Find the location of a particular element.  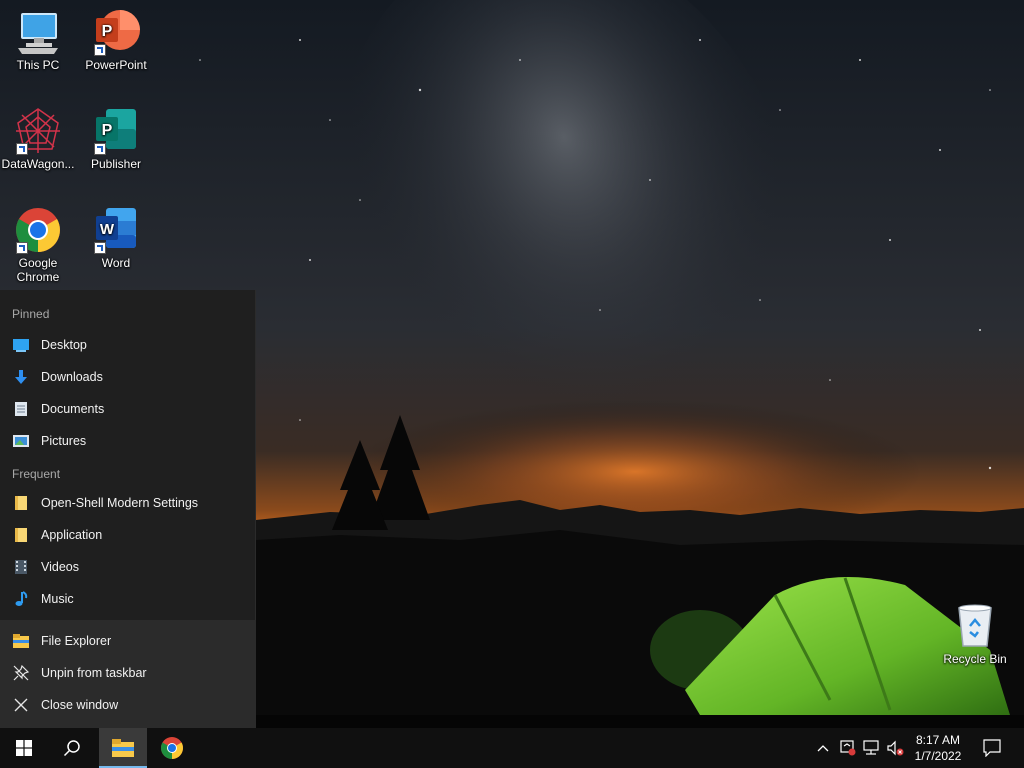

publisher-icon: P is located at coordinates (116, 131).